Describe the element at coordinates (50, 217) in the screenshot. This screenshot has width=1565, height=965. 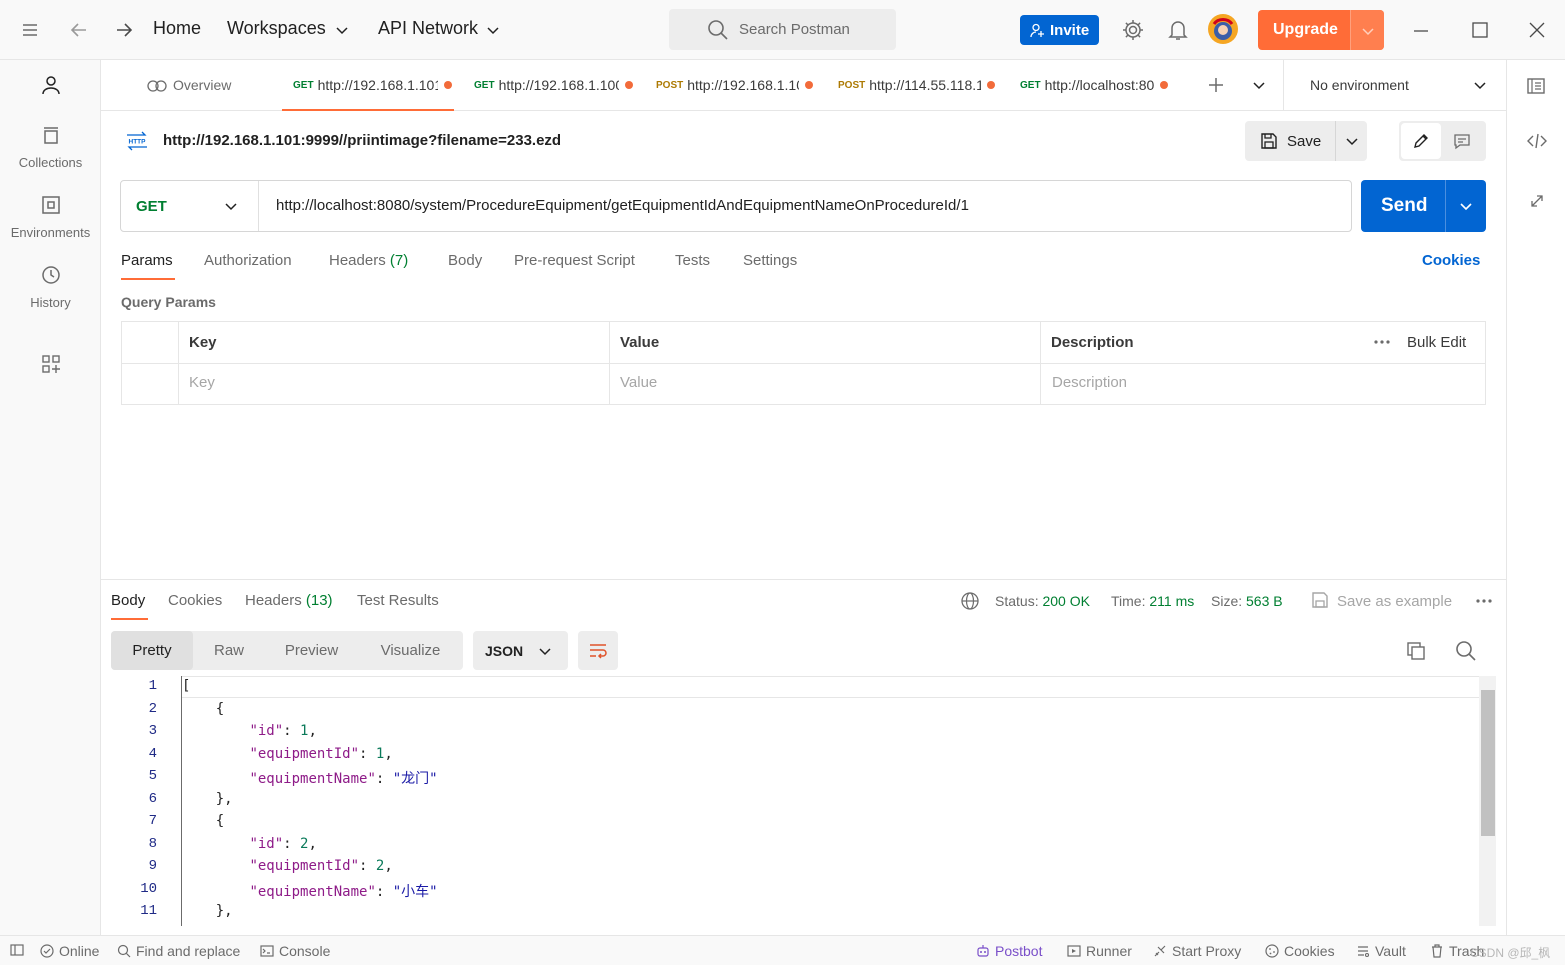
I see `sidebar-item-environments: Environments` at that location.